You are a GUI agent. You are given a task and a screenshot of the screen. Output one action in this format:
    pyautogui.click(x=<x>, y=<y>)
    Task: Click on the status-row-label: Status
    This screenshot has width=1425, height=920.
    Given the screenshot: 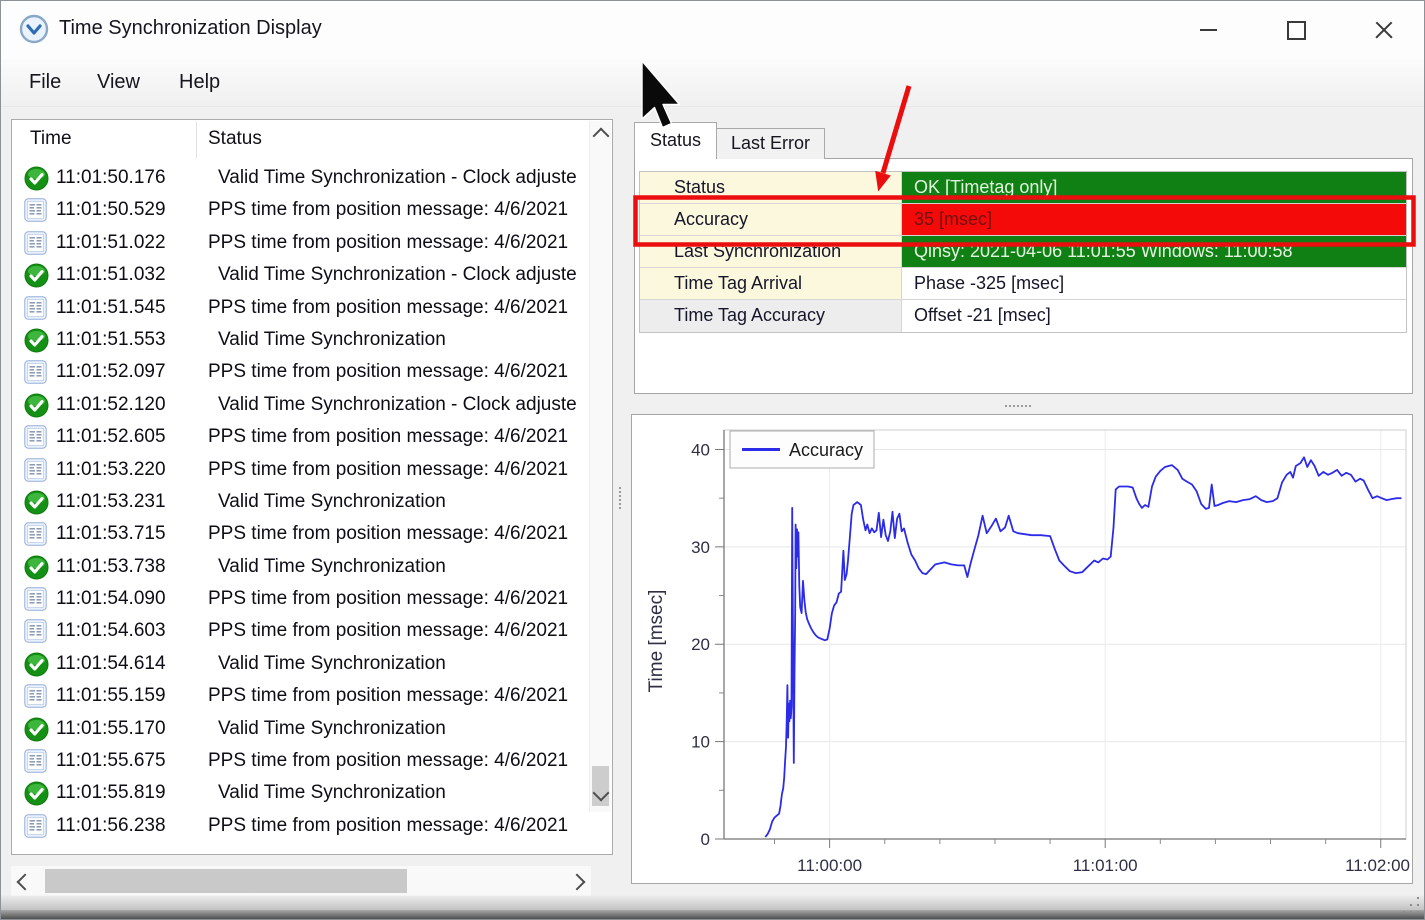 What is the action you would take?
    pyautogui.click(x=771, y=187)
    